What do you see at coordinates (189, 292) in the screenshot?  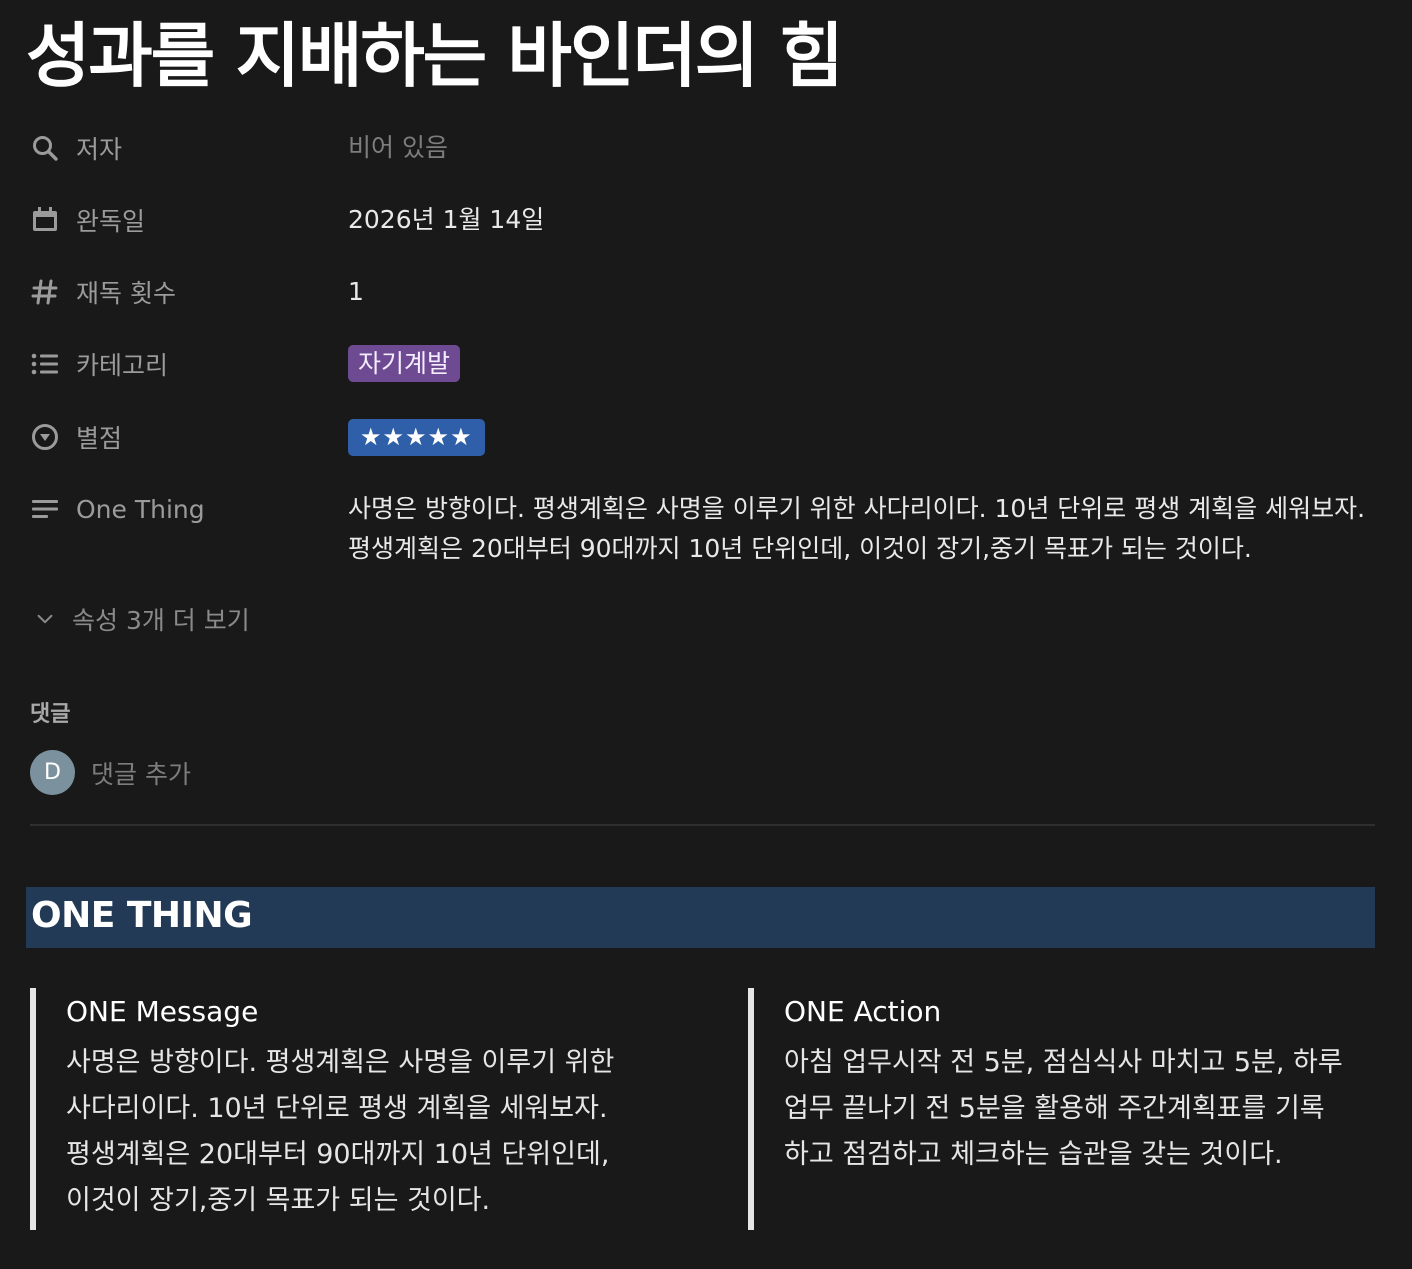 I see `property-reread-count-name: 재독 횟수` at bounding box center [189, 292].